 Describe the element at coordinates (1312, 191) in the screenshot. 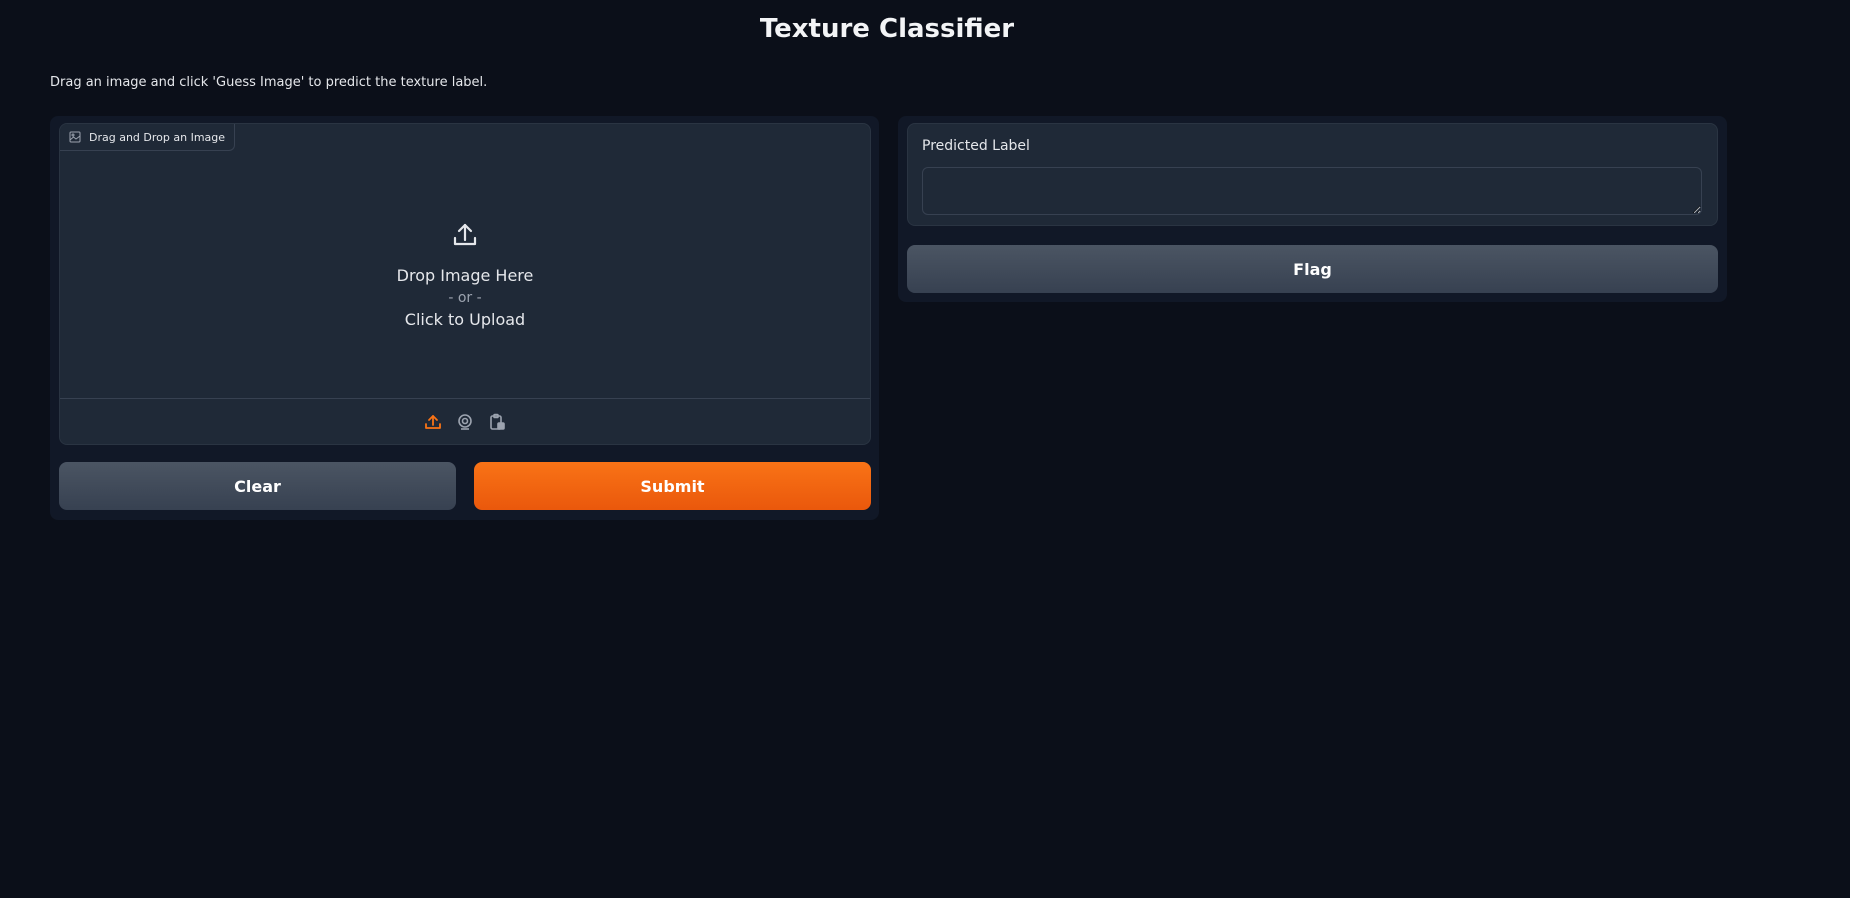

I see `predicted-label-output` at that location.